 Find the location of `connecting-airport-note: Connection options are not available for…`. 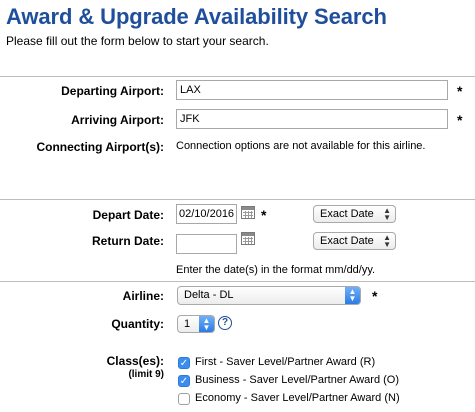

connecting-airport-note: Connection options are not available for… is located at coordinates (301, 146).